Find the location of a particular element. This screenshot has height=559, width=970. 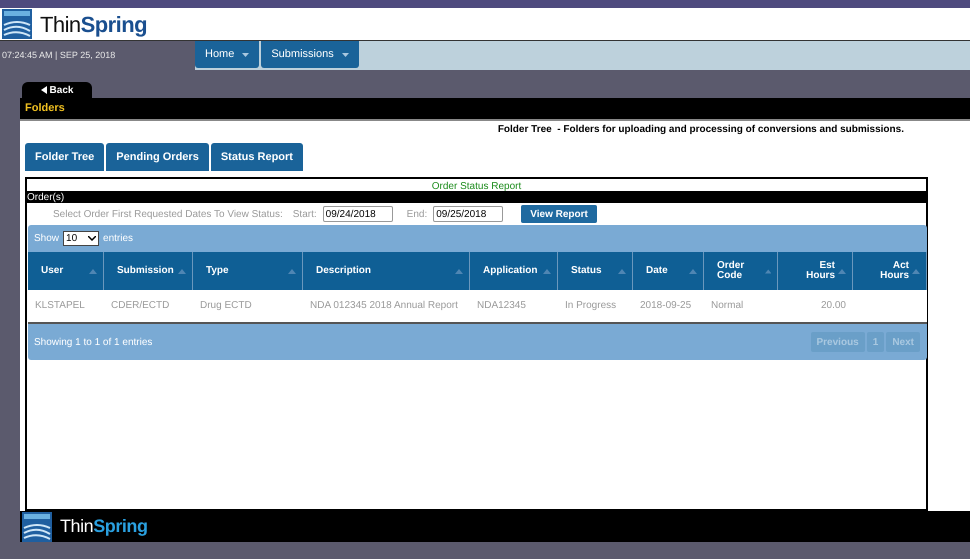

tab: Status Report is located at coordinates (256, 157).